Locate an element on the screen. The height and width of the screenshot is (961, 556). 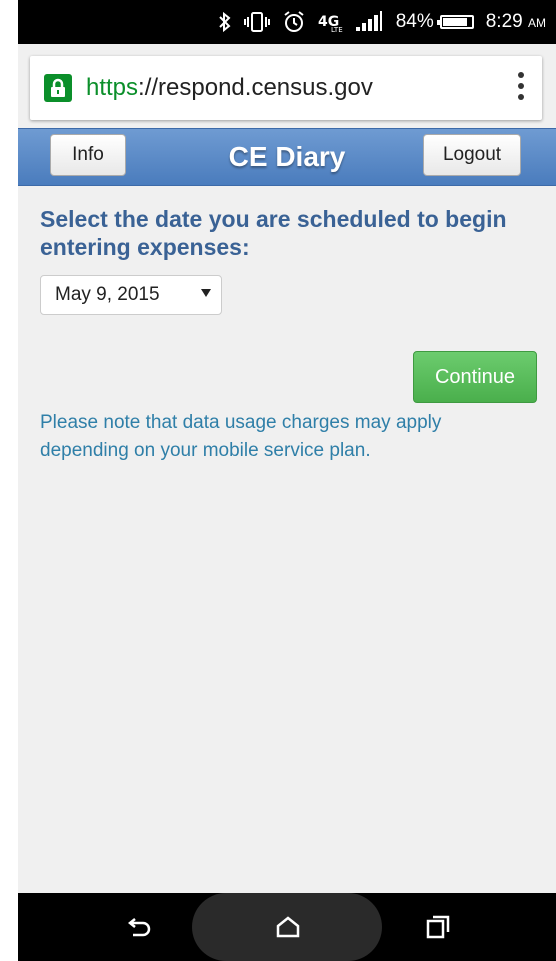
url-host: respond.census.gov is located at coordinates (265, 87).